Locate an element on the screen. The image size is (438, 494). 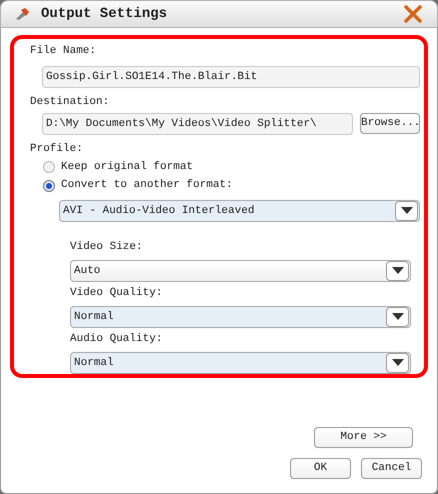
setting-label: Audio Quality: is located at coordinates (117, 339).